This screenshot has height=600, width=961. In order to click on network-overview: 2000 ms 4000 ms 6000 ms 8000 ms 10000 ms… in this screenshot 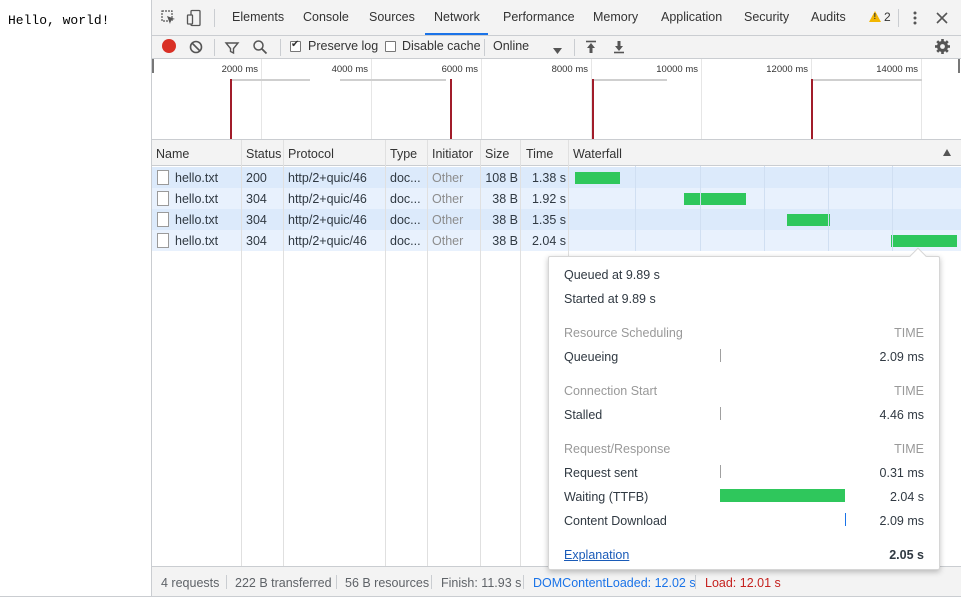, I will do `click(556, 99)`.